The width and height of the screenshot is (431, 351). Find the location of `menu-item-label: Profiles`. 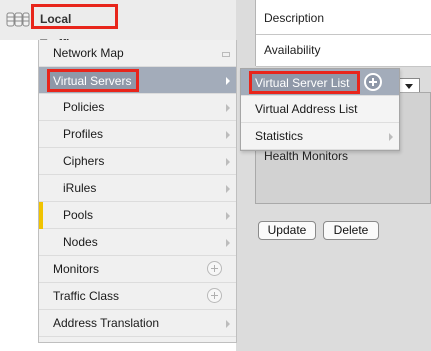

menu-item-label: Profiles is located at coordinates (83, 134).